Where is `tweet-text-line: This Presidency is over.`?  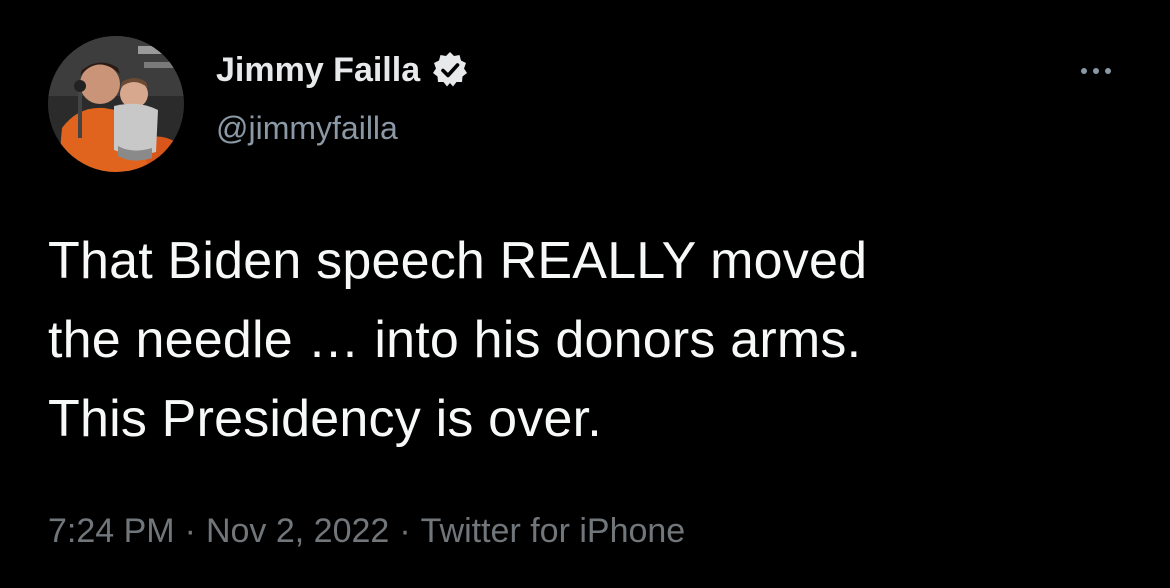 tweet-text-line: This Presidency is over. is located at coordinates (325, 419).